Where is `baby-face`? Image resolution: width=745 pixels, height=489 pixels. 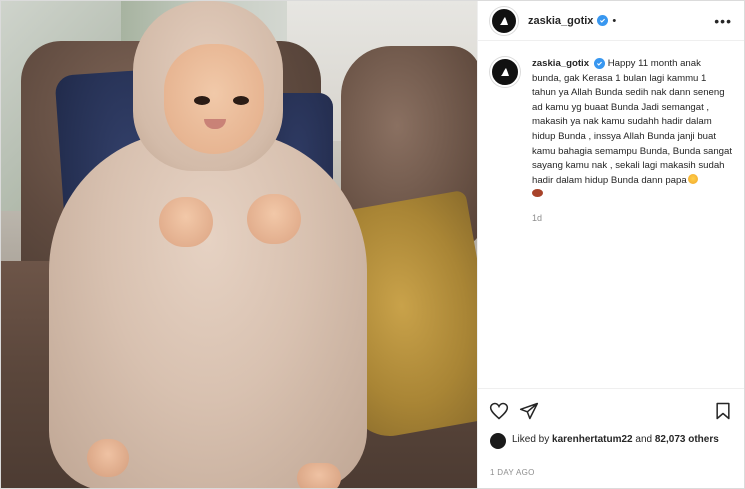
baby-face is located at coordinates (214, 99).